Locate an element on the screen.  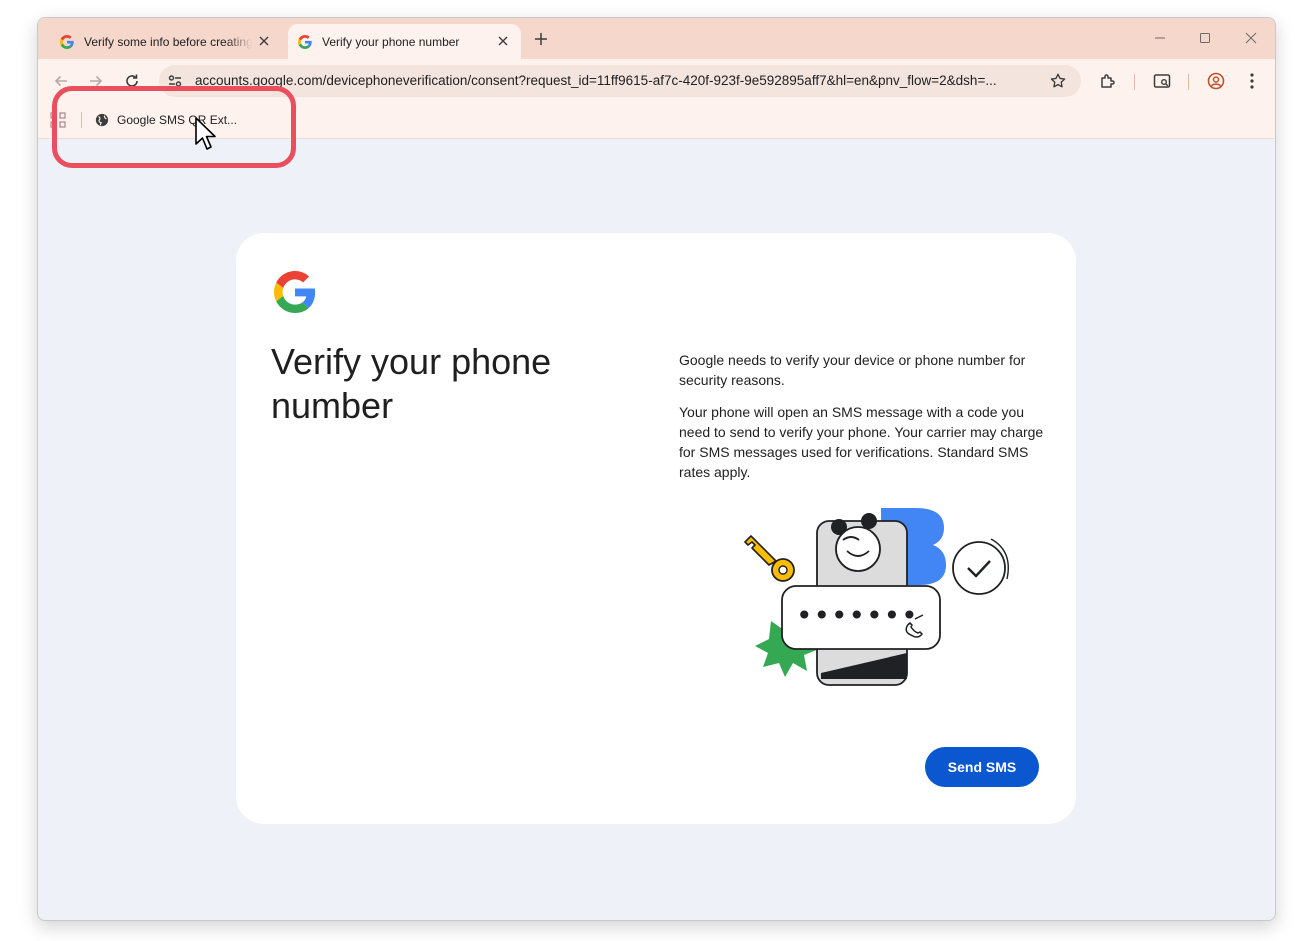
profile-avatar-icon is located at coordinates (1216, 81).